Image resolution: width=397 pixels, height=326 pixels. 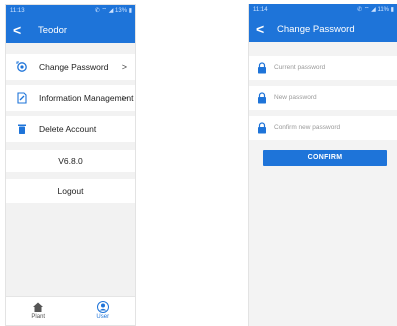 I want to click on page-title: Change Password, so click(x=316, y=29).